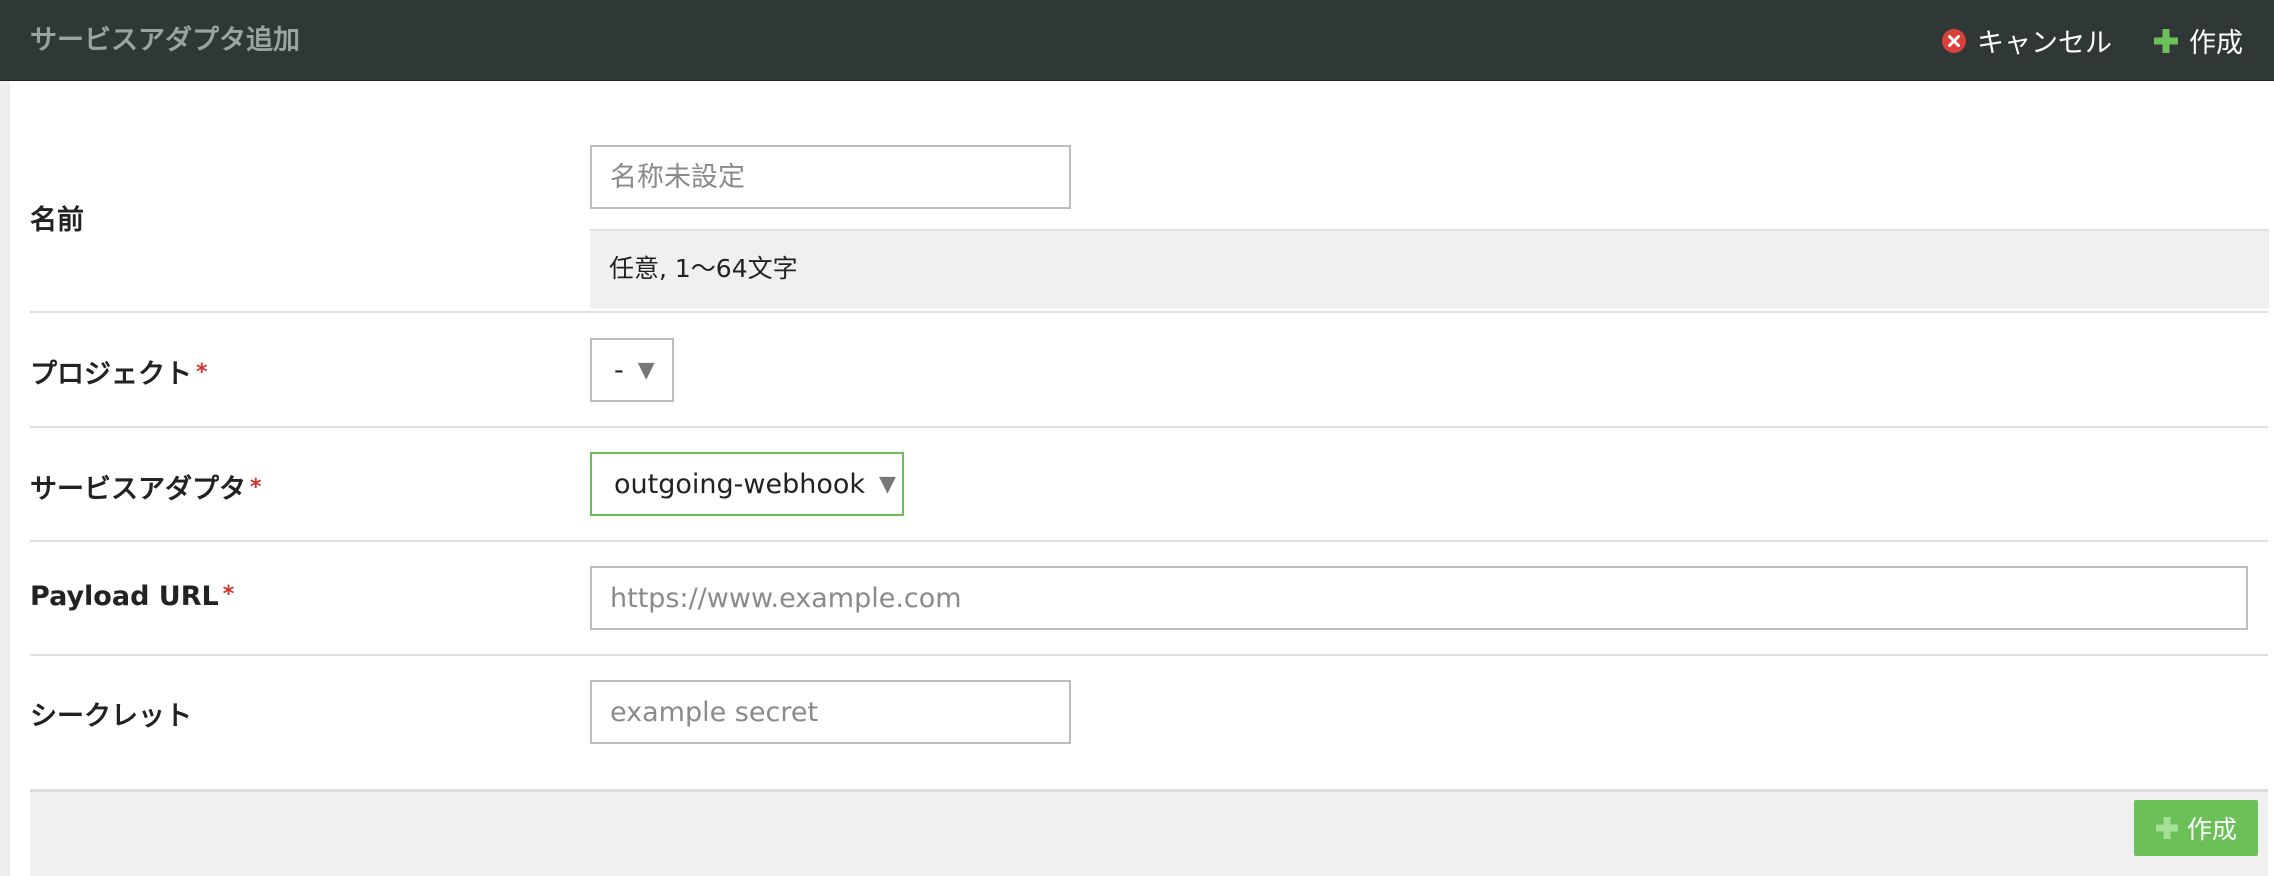 The width and height of the screenshot is (2274, 876). Describe the element at coordinates (1954, 41) in the screenshot. I see `close-circle-icon` at that location.